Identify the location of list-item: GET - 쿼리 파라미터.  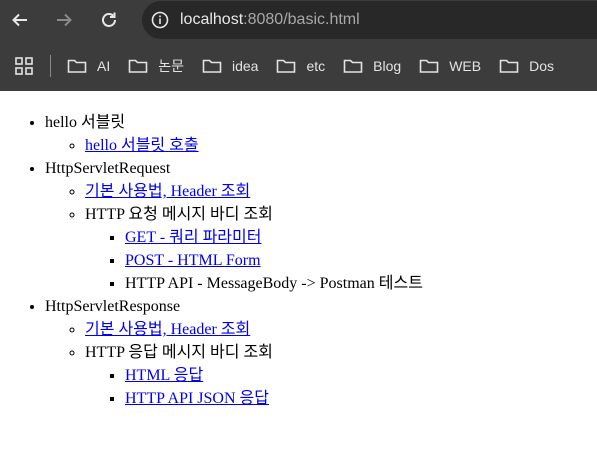
(361, 237).